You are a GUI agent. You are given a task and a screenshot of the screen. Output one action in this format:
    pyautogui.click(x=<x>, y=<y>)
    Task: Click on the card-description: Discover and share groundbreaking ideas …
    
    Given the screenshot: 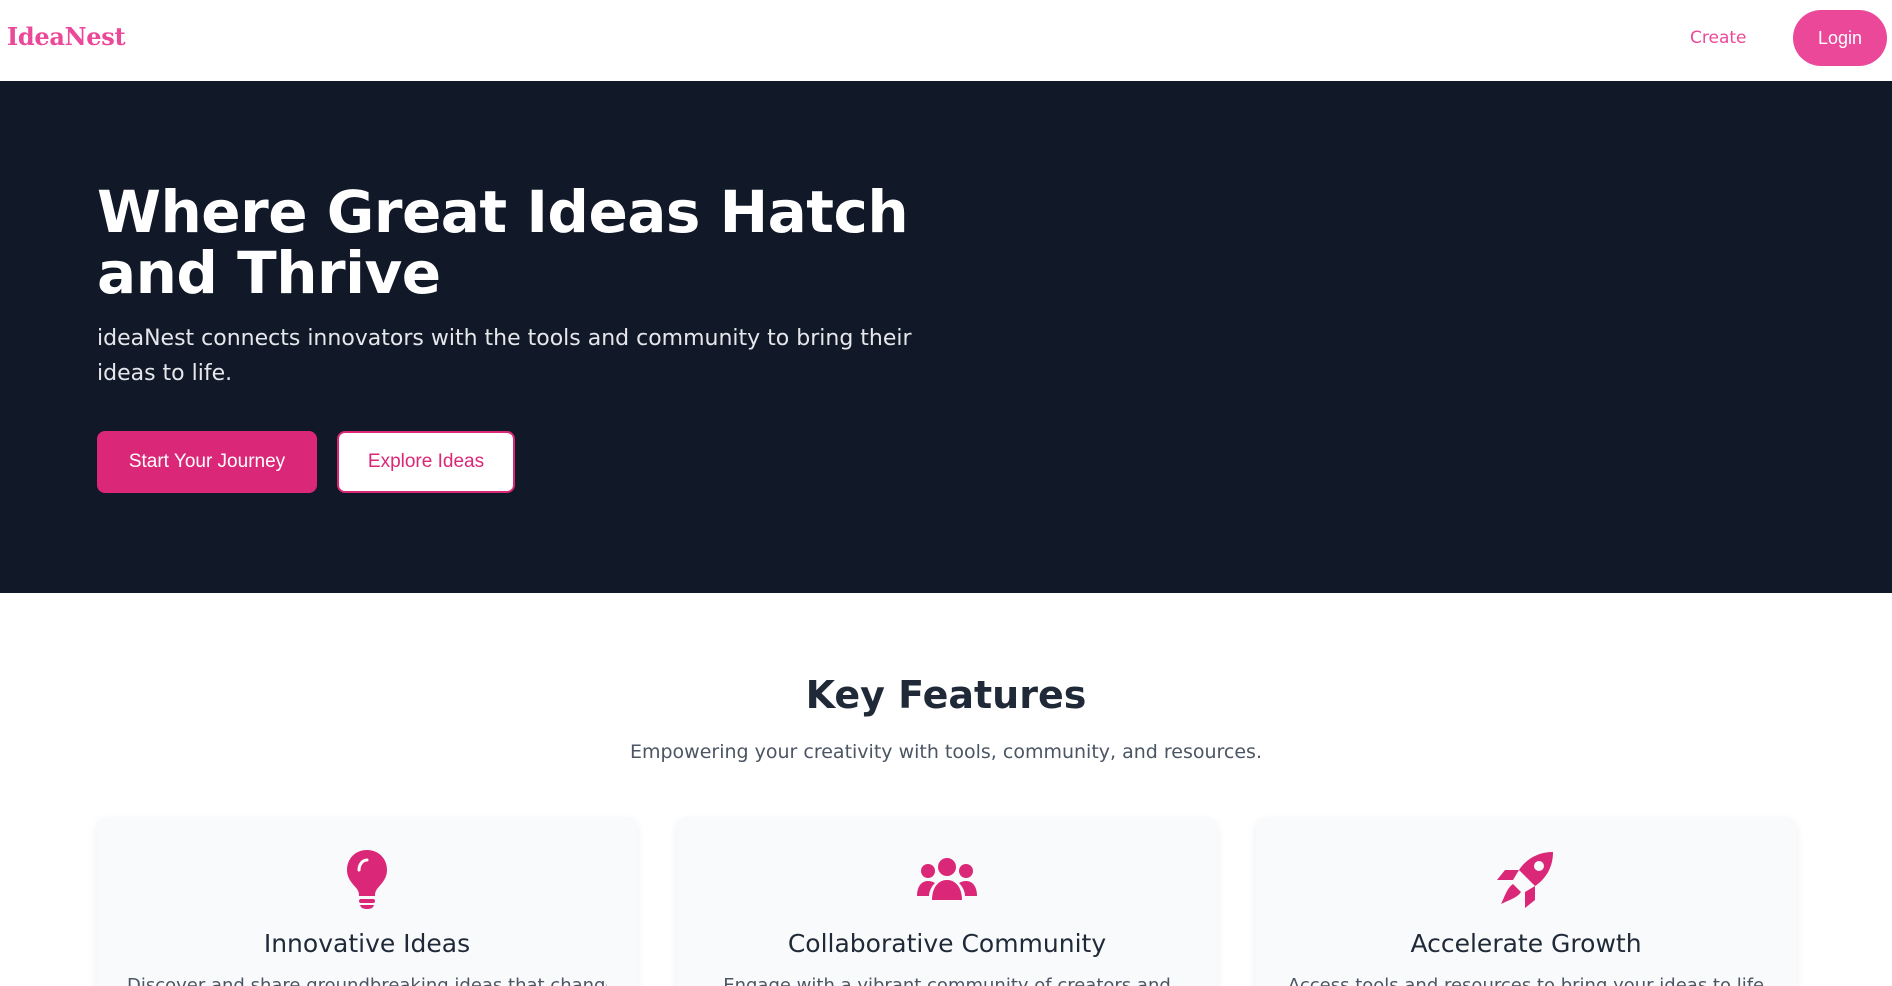 What is the action you would take?
    pyautogui.click(x=367, y=980)
    